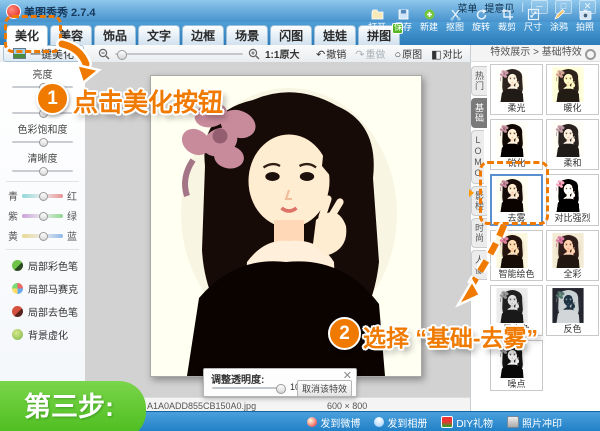  I want to click on main-toolbar: 打开 保存 新建 抠图 旋转 裁剪 尺寸 涂鸦 拍照, so click(481, 20).